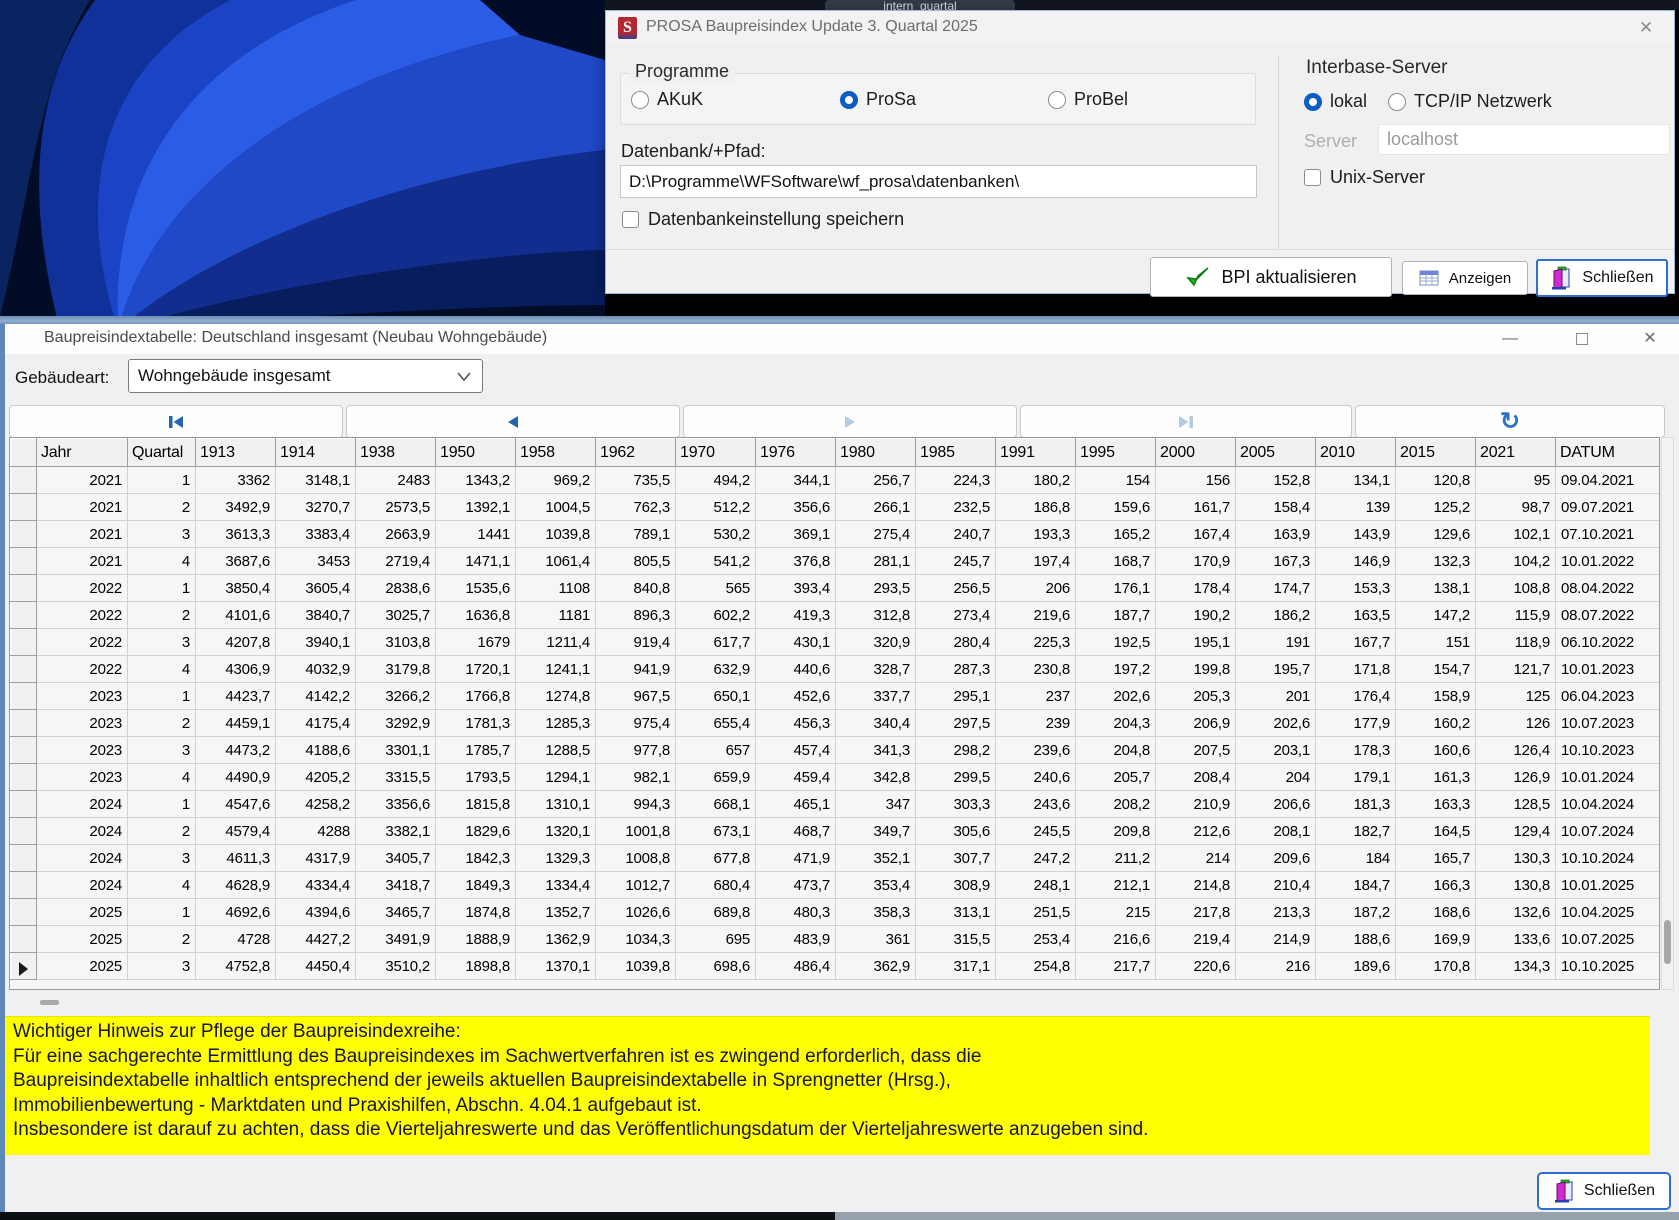 The height and width of the screenshot is (1220, 1679). I want to click on grid-cell: 09.07.2021, so click(1607, 507).